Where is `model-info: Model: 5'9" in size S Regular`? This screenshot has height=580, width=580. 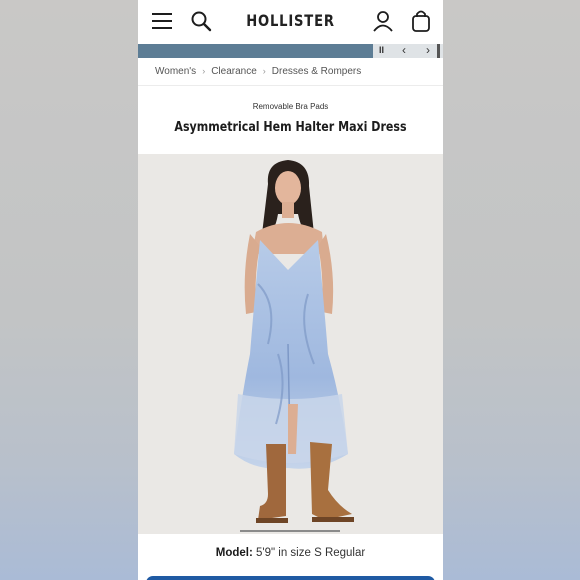 model-info: Model: 5'9" in size S Regular is located at coordinates (290, 553).